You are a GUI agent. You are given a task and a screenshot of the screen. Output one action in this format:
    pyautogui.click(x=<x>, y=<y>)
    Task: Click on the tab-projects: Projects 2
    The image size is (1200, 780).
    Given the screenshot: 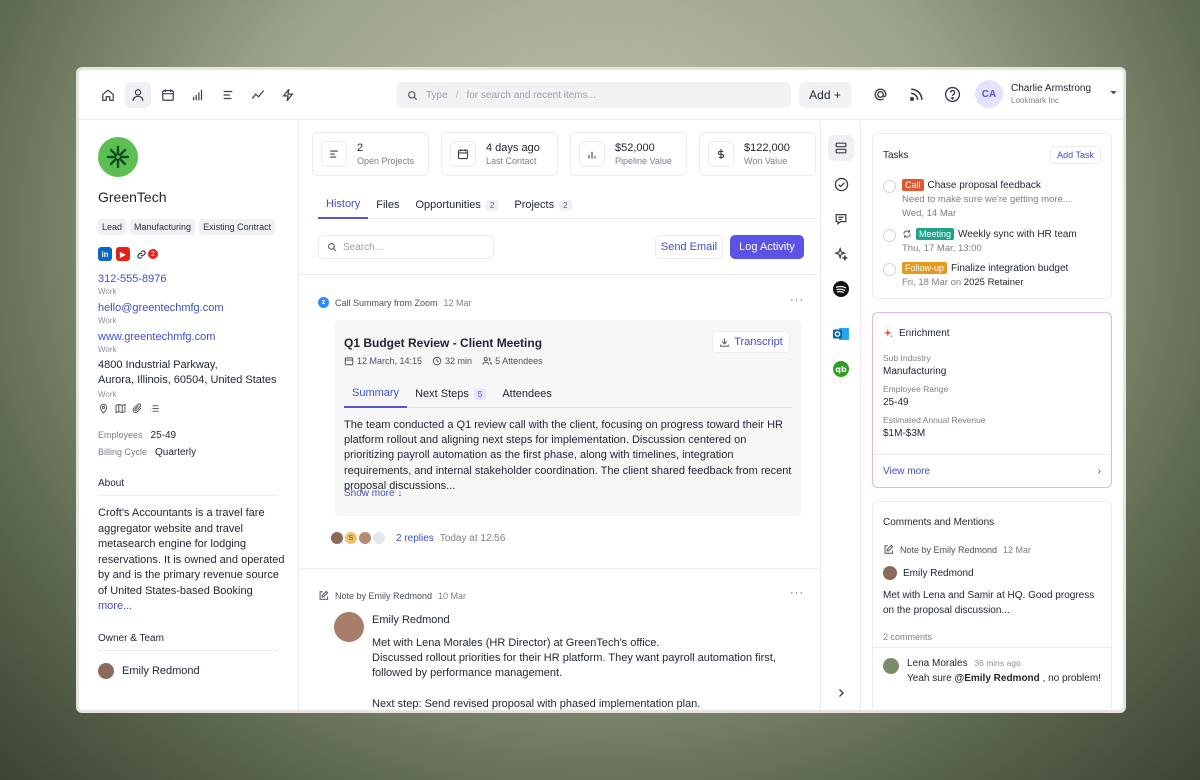 What is the action you would take?
    pyautogui.click(x=542, y=205)
    